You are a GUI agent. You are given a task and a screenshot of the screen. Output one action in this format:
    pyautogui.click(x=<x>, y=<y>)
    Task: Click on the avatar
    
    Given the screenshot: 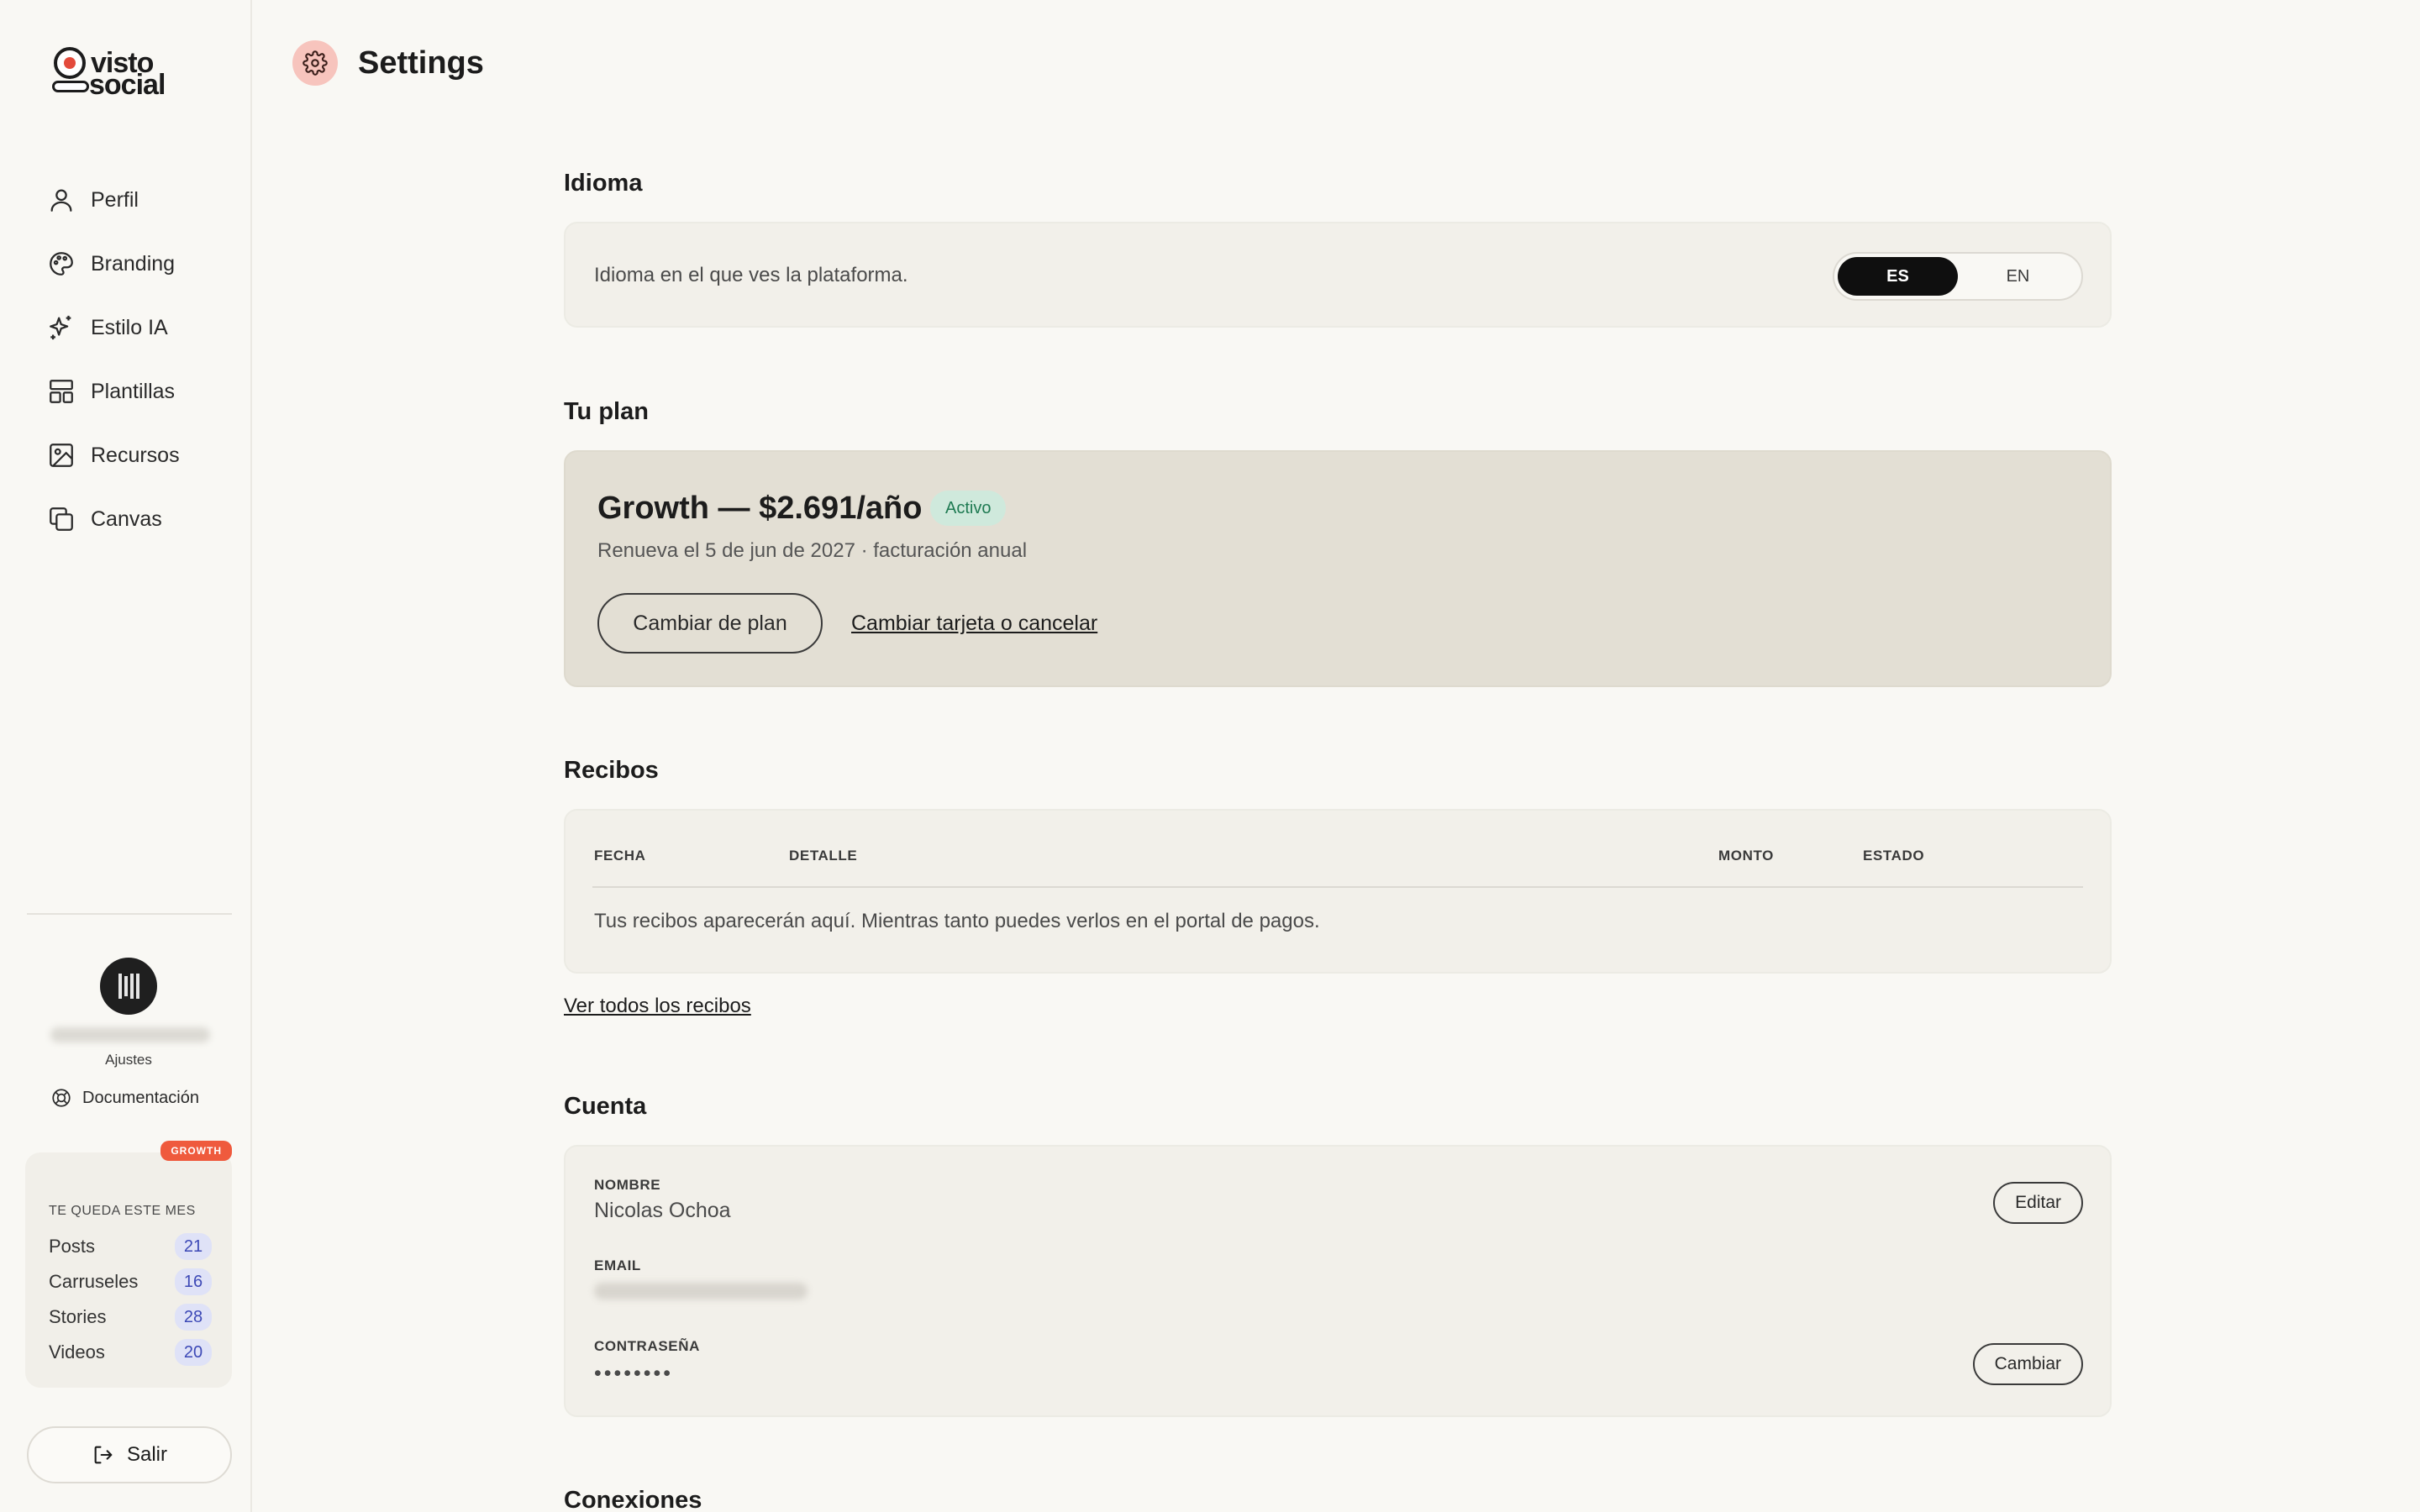 What is the action you would take?
    pyautogui.click(x=128, y=986)
    